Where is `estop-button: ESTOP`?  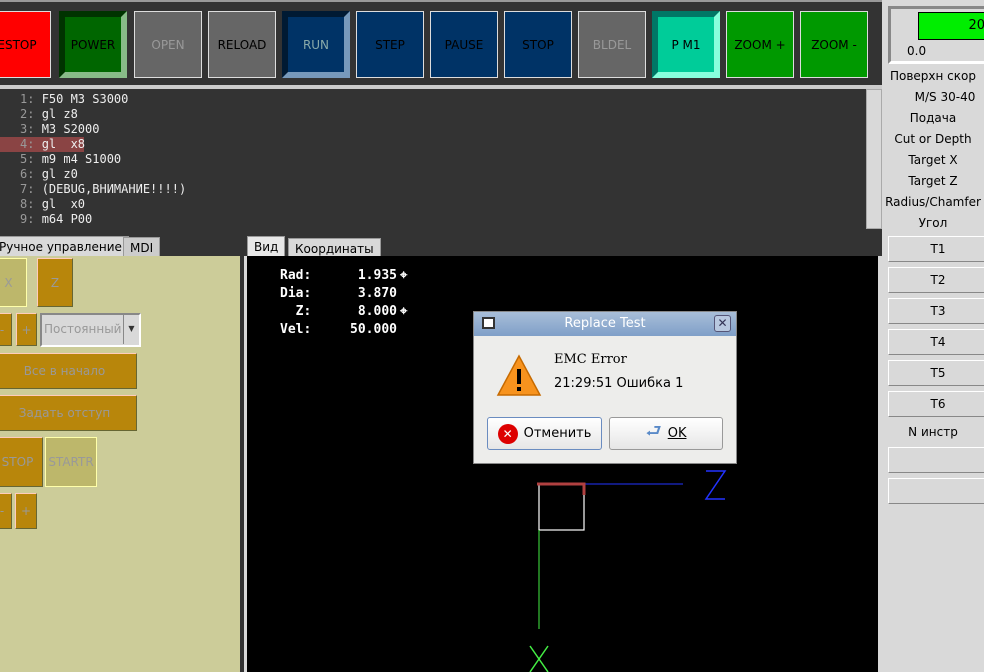
estop-button: ESTOP is located at coordinates (25, 44).